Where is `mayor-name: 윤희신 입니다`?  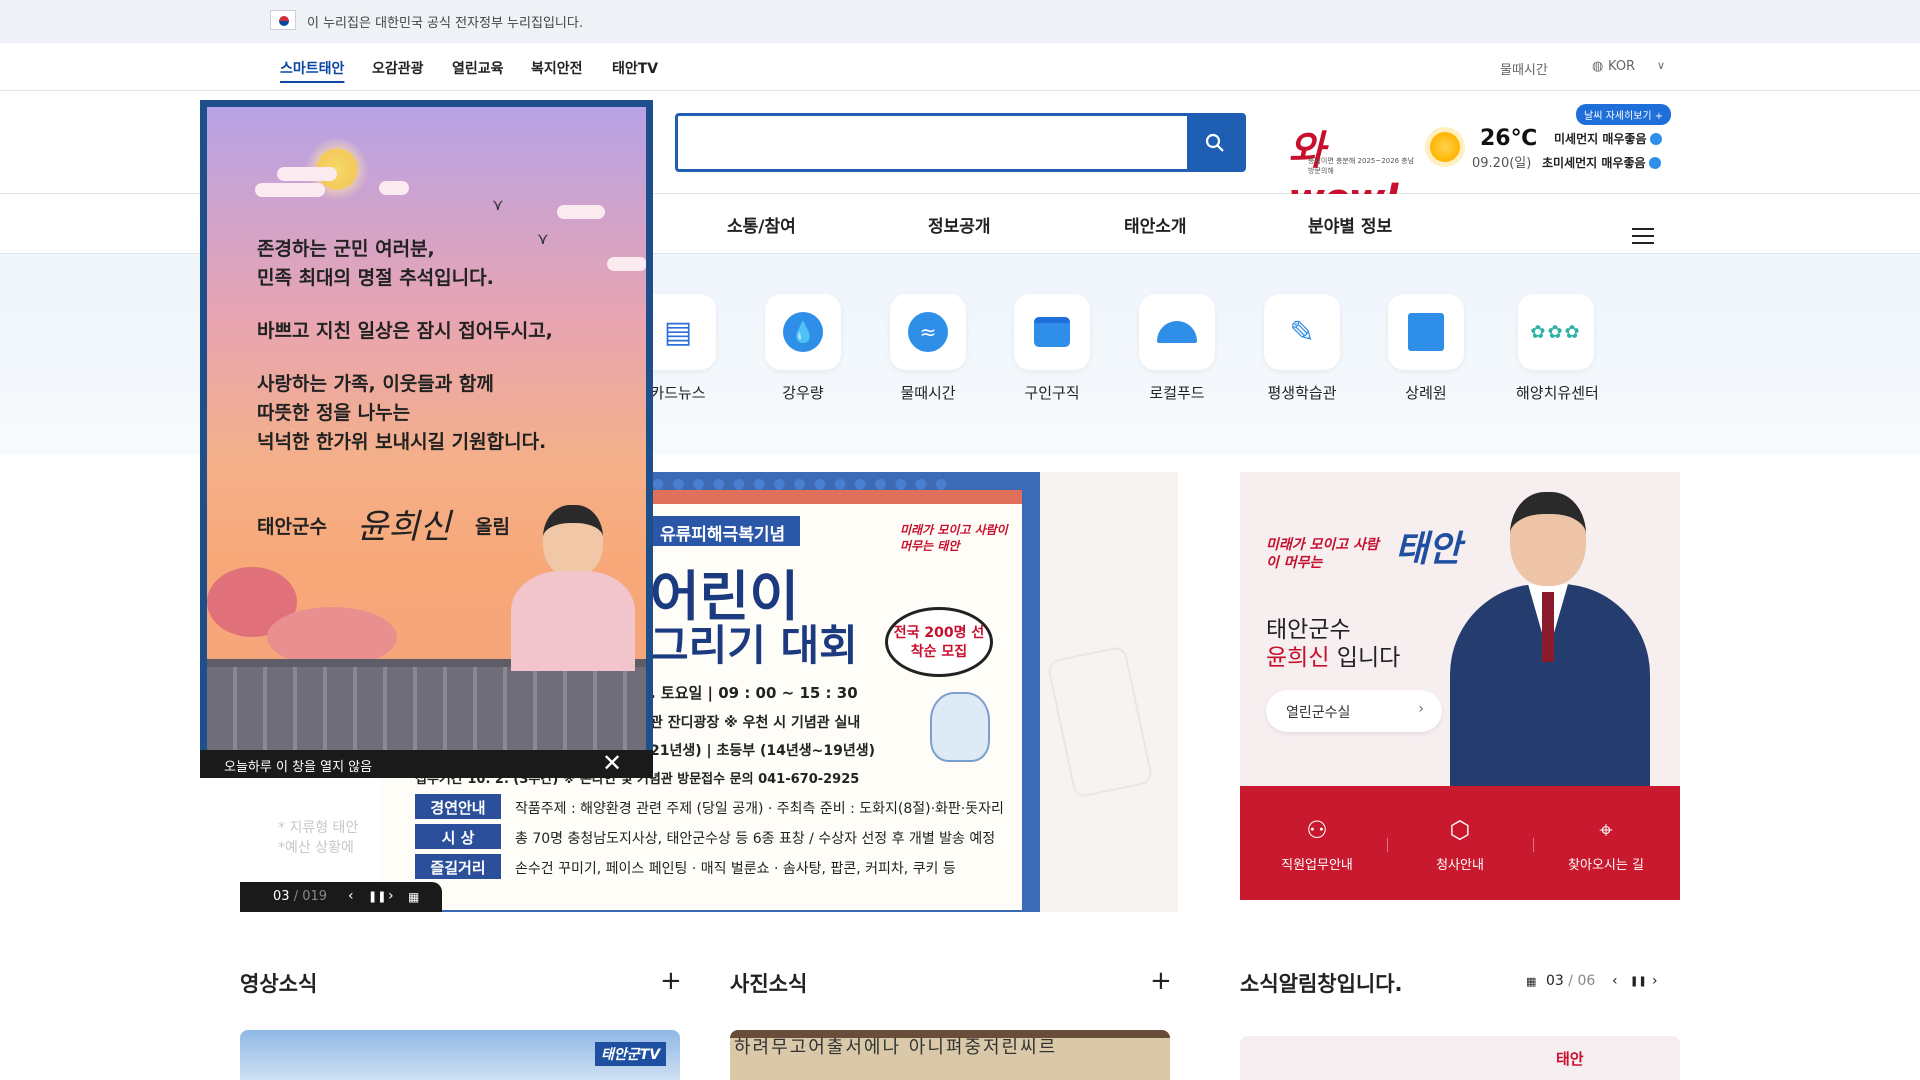 mayor-name: 윤희신 입니다 is located at coordinates (1333, 658).